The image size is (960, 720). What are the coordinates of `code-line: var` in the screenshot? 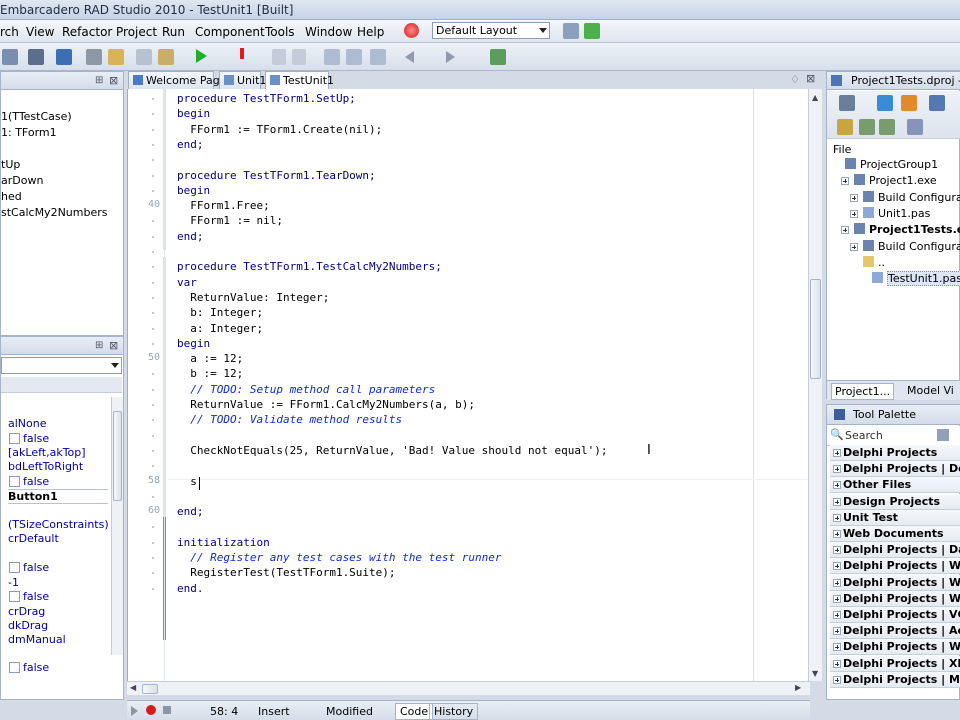 It's located at (187, 282).